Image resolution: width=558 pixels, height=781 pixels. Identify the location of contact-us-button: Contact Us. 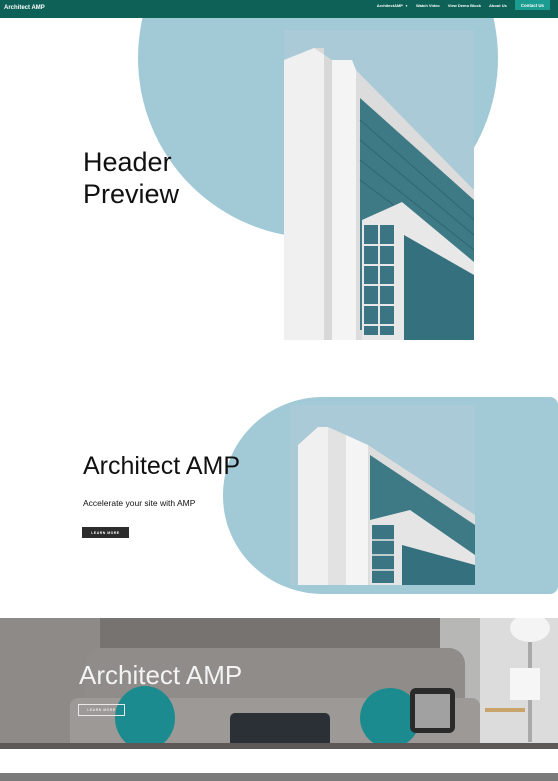
(532, 5).